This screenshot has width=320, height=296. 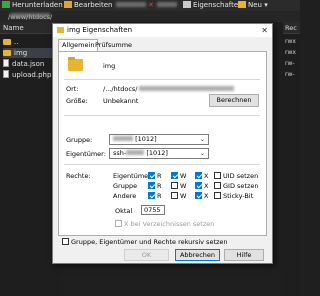 I want to click on group-row-label: Gruppe, so click(x=125, y=186).